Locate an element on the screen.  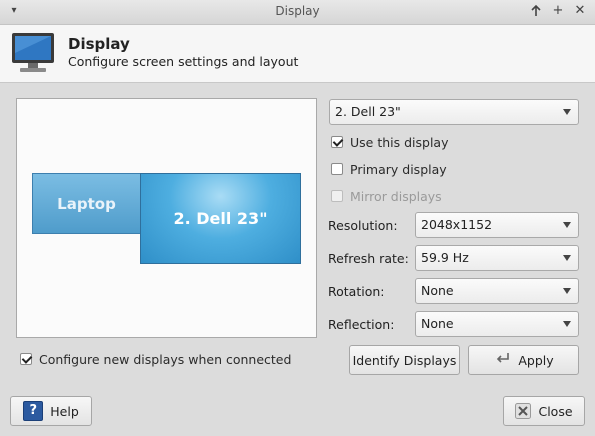
apply-arrow-icon is located at coordinates (502, 360).